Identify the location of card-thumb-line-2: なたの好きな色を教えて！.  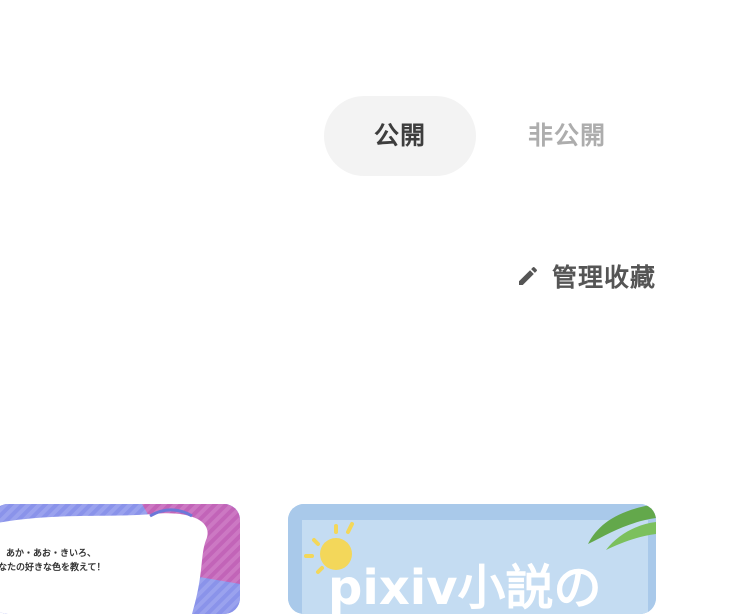
(53, 568).